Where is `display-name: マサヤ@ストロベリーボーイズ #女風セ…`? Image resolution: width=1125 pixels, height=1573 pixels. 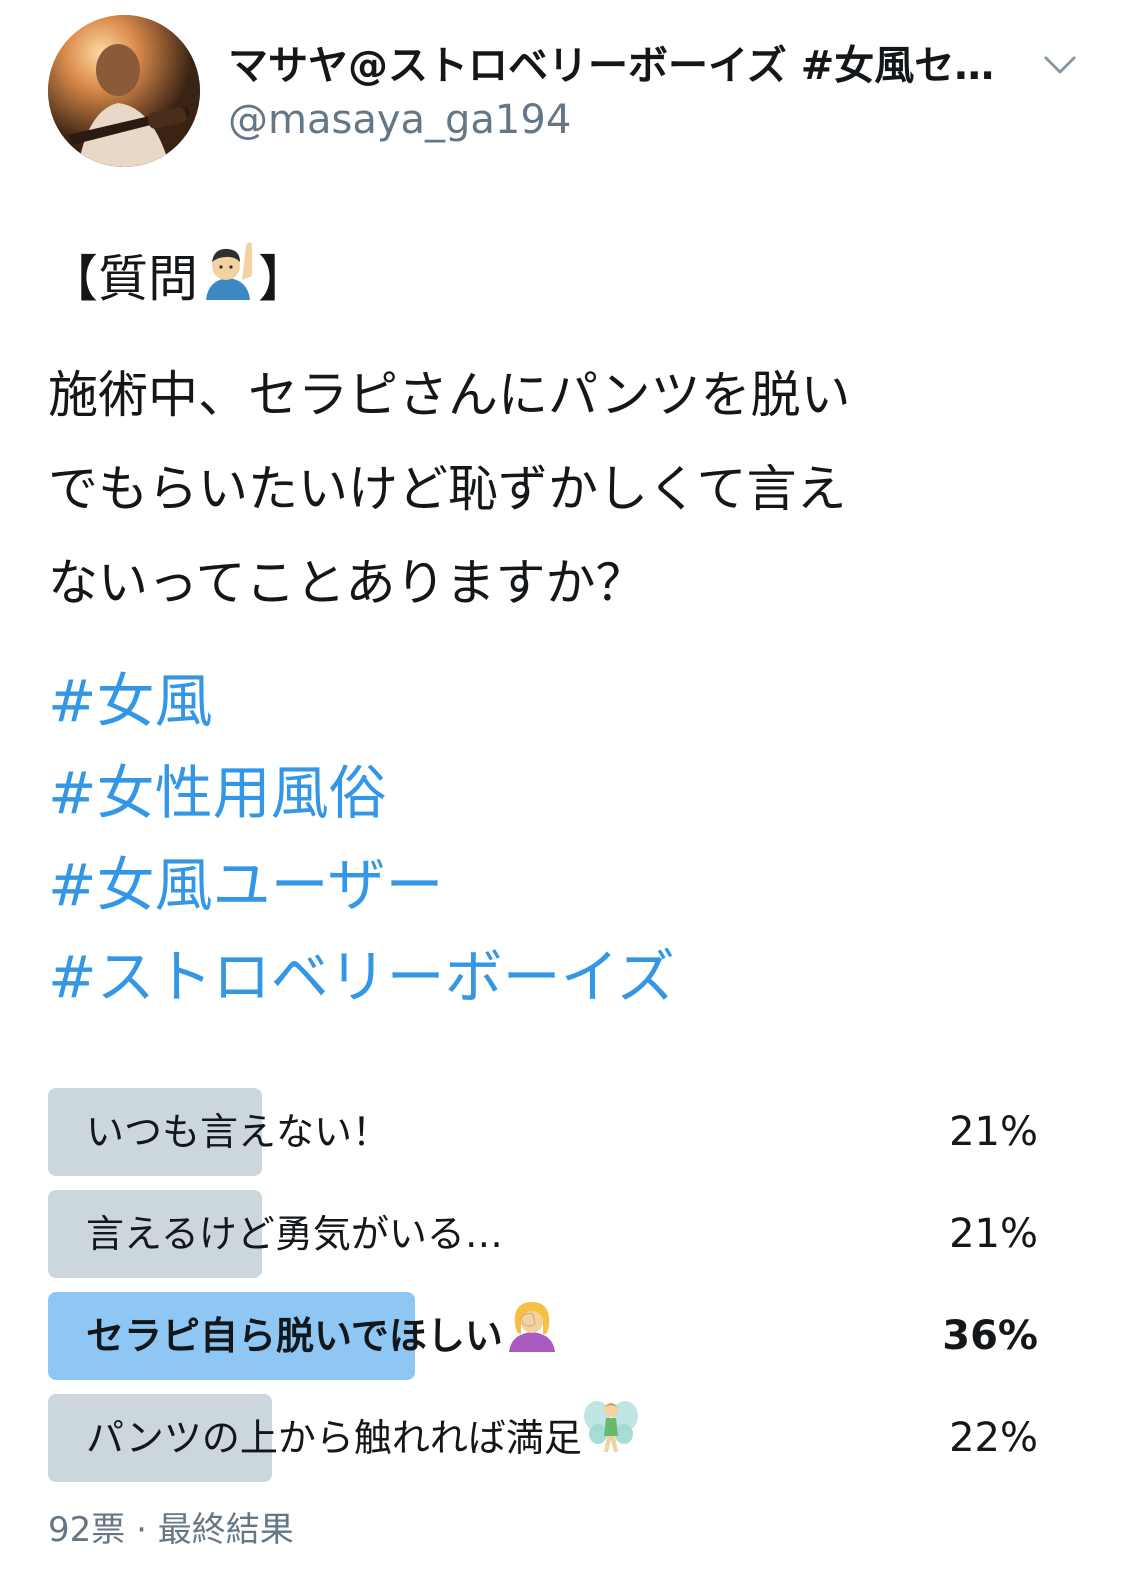
display-name: マサヤ@ストロベリーボーイズ #女風セ… is located at coordinates (628, 66).